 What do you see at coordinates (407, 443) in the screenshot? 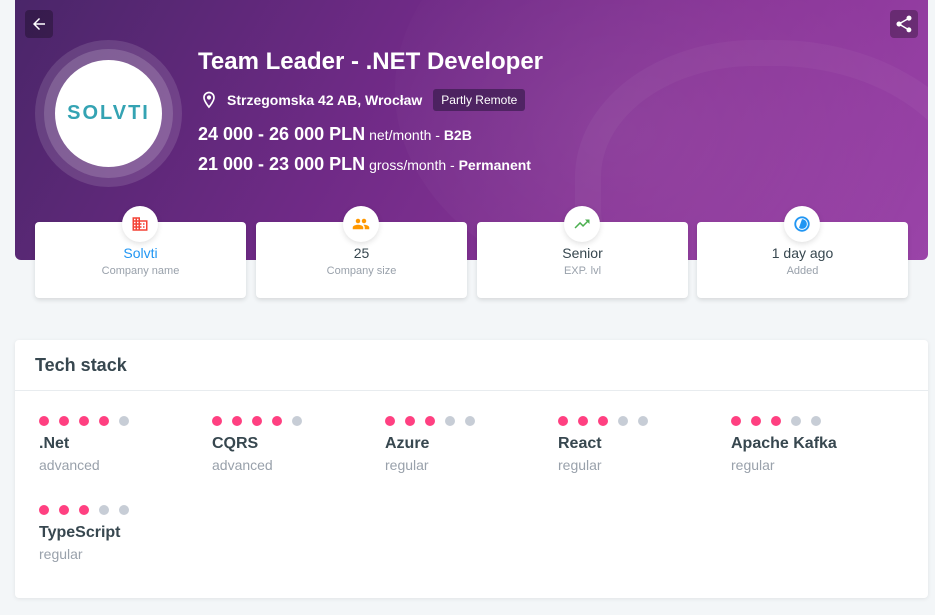
I see `skill-name: Azure` at bounding box center [407, 443].